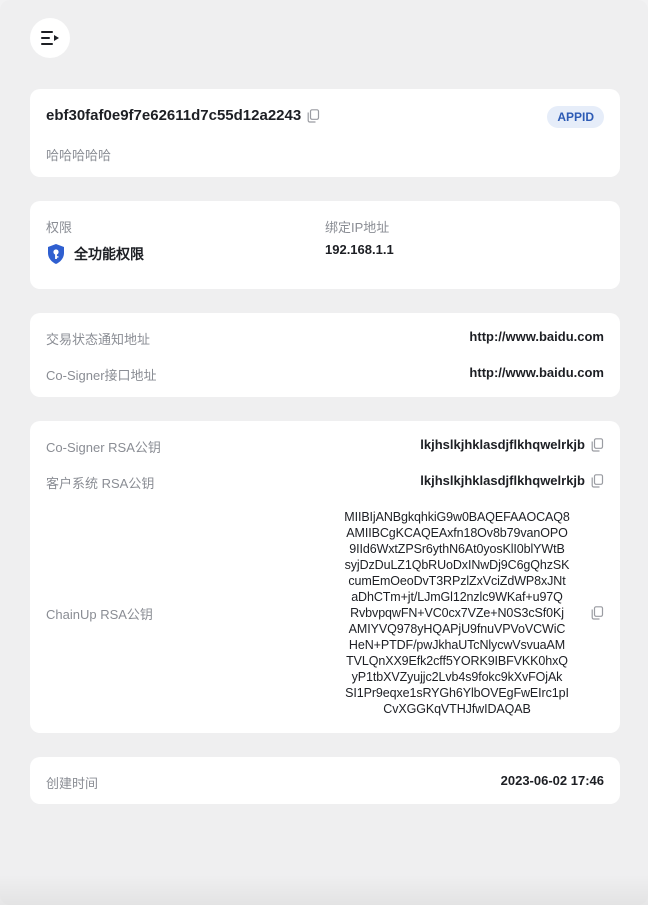  What do you see at coordinates (325, 375) in the screenshot?
I see `cosigner-url-row: Co-Signer接口地址 http://www.baidu.com` at bounding box center [325, 375].